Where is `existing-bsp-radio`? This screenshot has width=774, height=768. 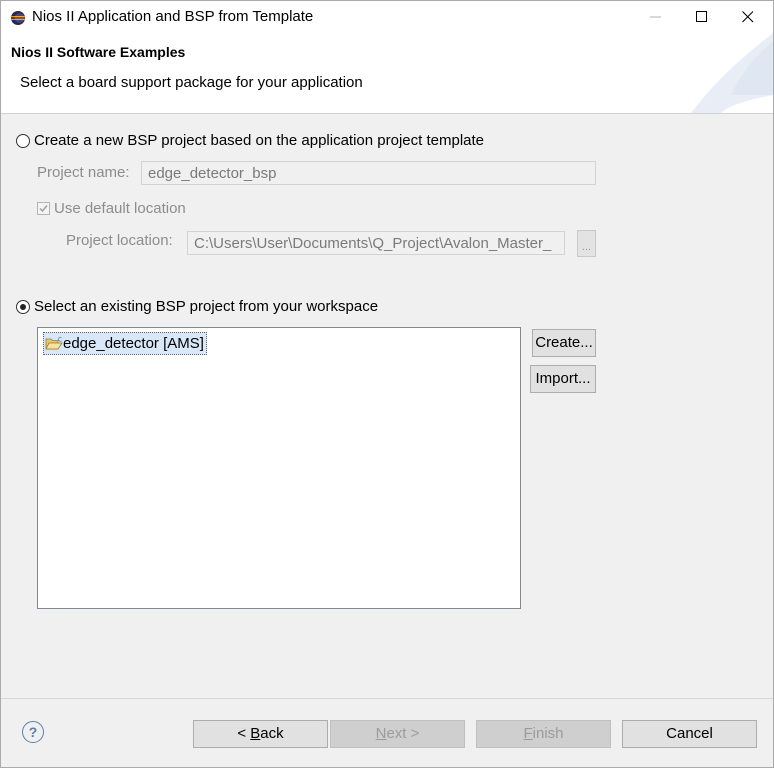
existing-bsp-radio is located at coordinates (23, 307).